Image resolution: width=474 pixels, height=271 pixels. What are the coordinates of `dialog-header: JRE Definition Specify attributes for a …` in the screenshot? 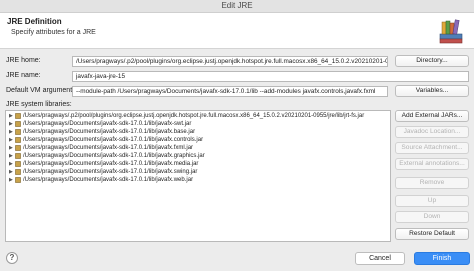 It's located at (237, 31).